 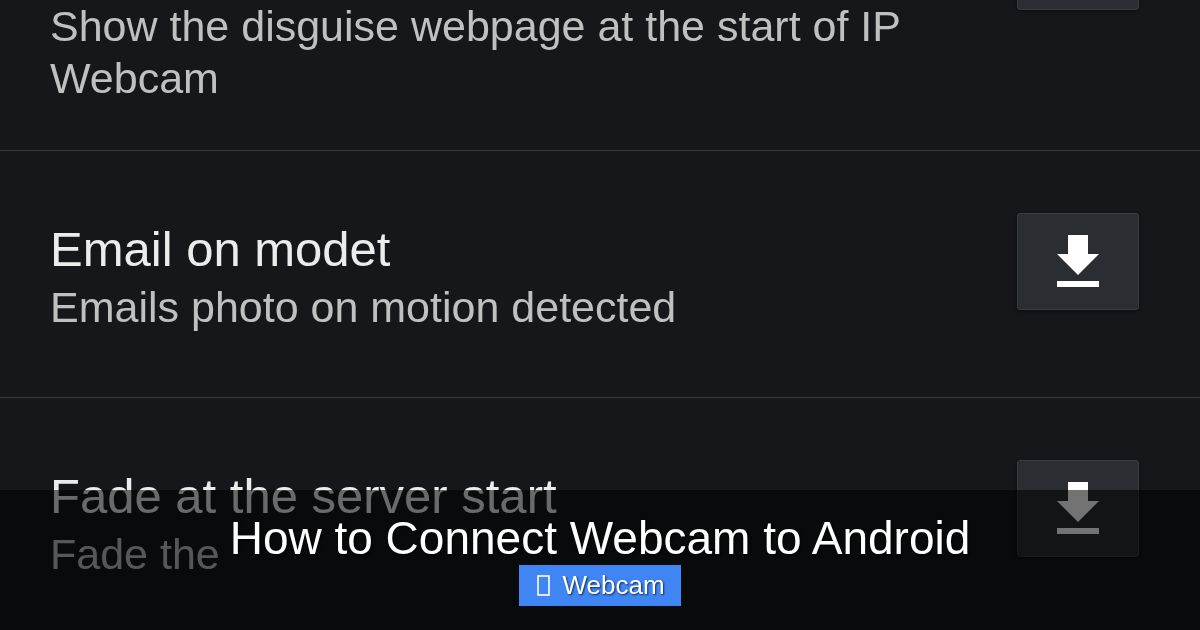 I want to click on setting-description: Fade the, so click(x=135, y=554).